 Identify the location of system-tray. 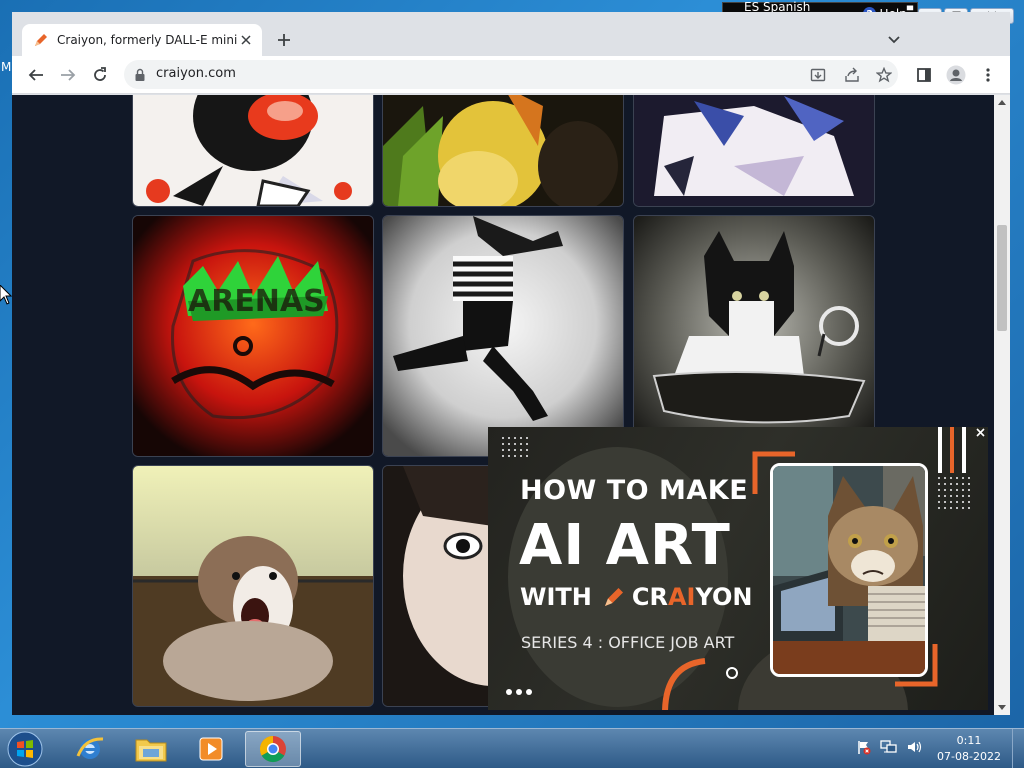
(890, 747).